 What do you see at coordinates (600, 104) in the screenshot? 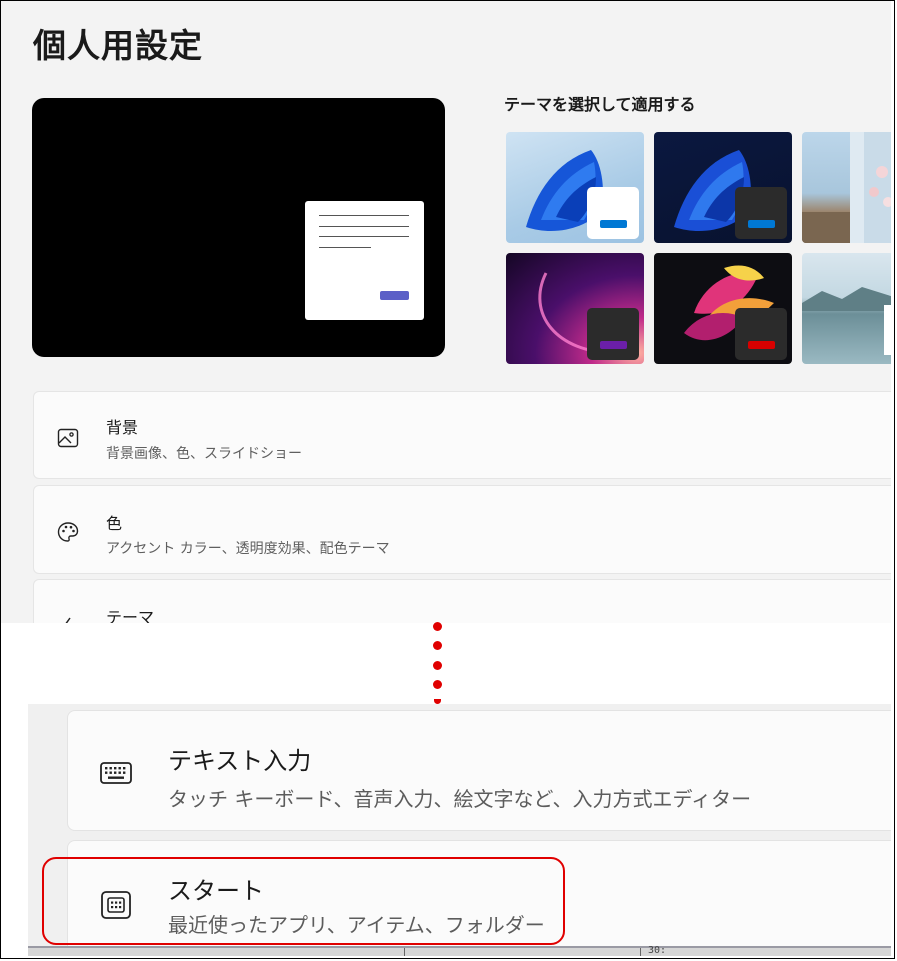
I see `themes-heading: テーマを選択して適用する` at bounding box center [600, 104].